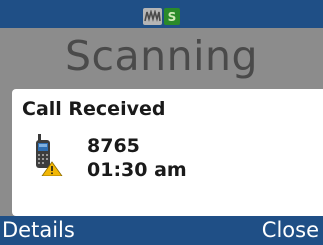 This screenshot has height=245, width=323. Describe the element at coordinates (290, 230) in the screenshot. I see `close-button: Close` at that location.